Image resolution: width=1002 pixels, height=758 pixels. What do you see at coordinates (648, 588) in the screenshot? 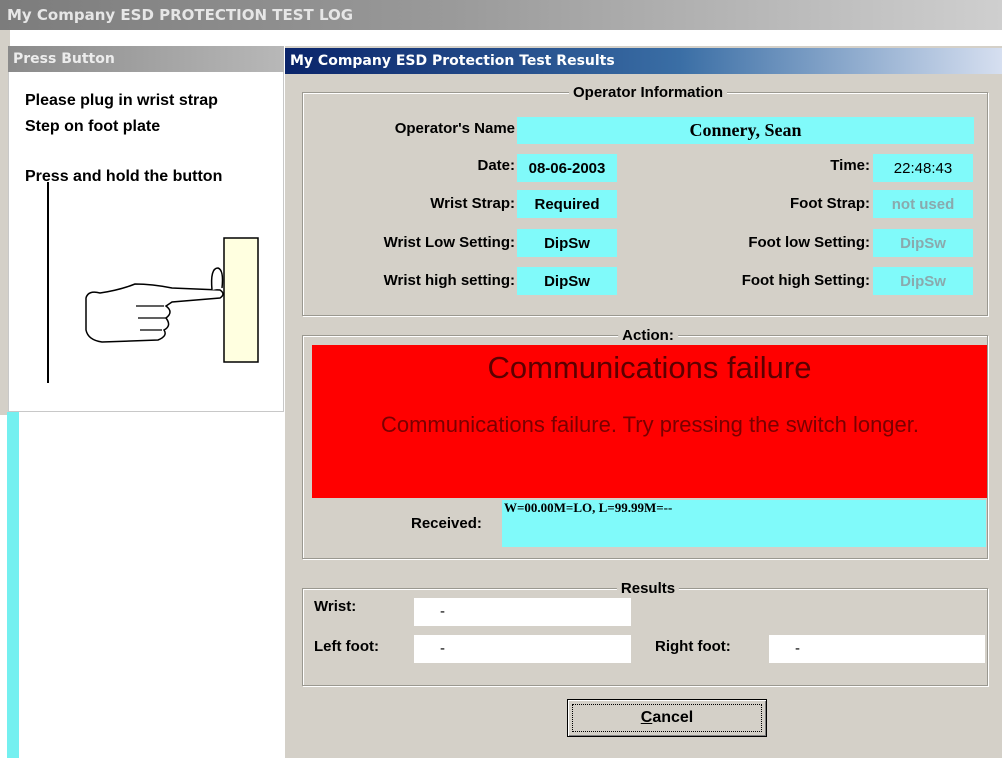
I see `results-legend: Results` at bounding box center [648, 588].